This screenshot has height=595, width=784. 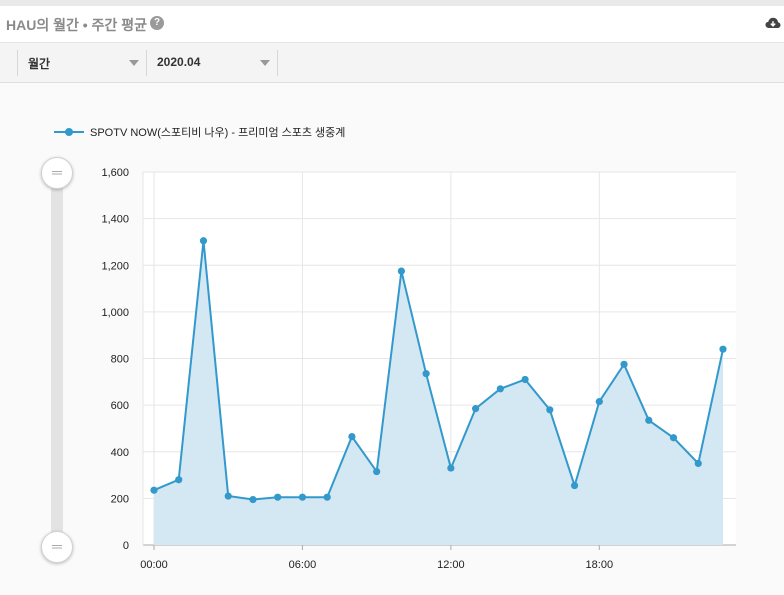 What do you see at coordinates (217, 132) in the screenshot?
I see `legend-label: SPOTV NOW(스포티비 나우) - 프리미엄 스포츠 생중계` at bounding box center [217, 132].